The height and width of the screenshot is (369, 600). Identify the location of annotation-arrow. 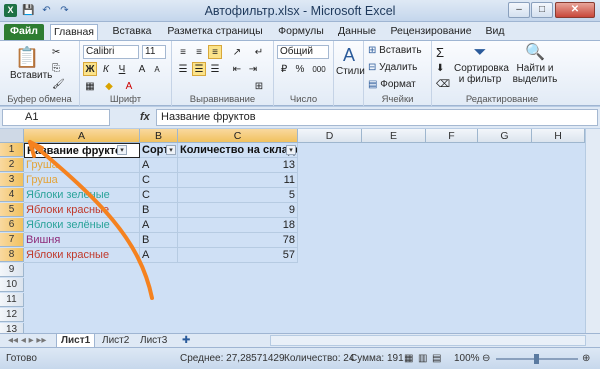
(91, 220).